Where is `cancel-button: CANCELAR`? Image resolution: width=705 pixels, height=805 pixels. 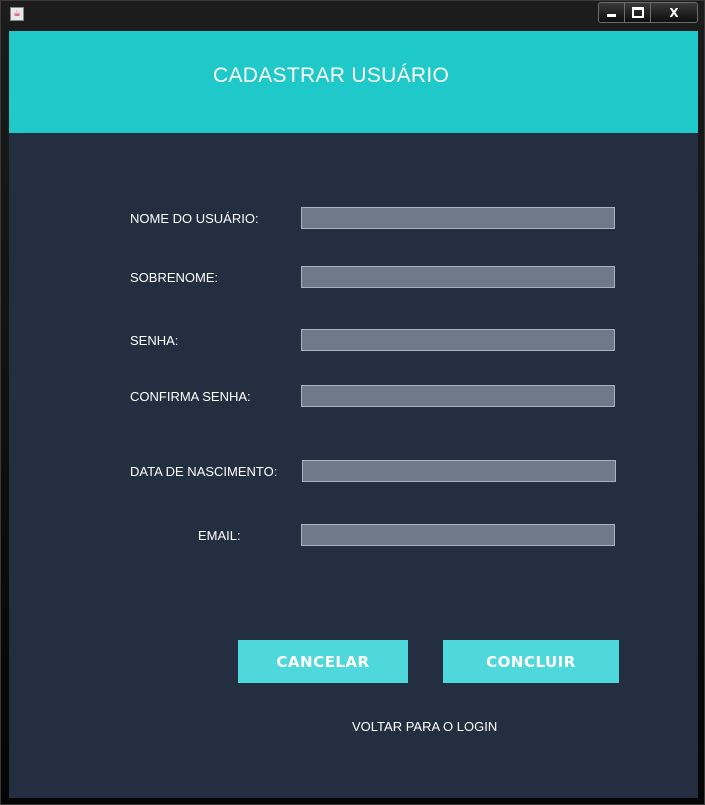 cancel-button: CANCELAR is located at coordinates (323, 661).